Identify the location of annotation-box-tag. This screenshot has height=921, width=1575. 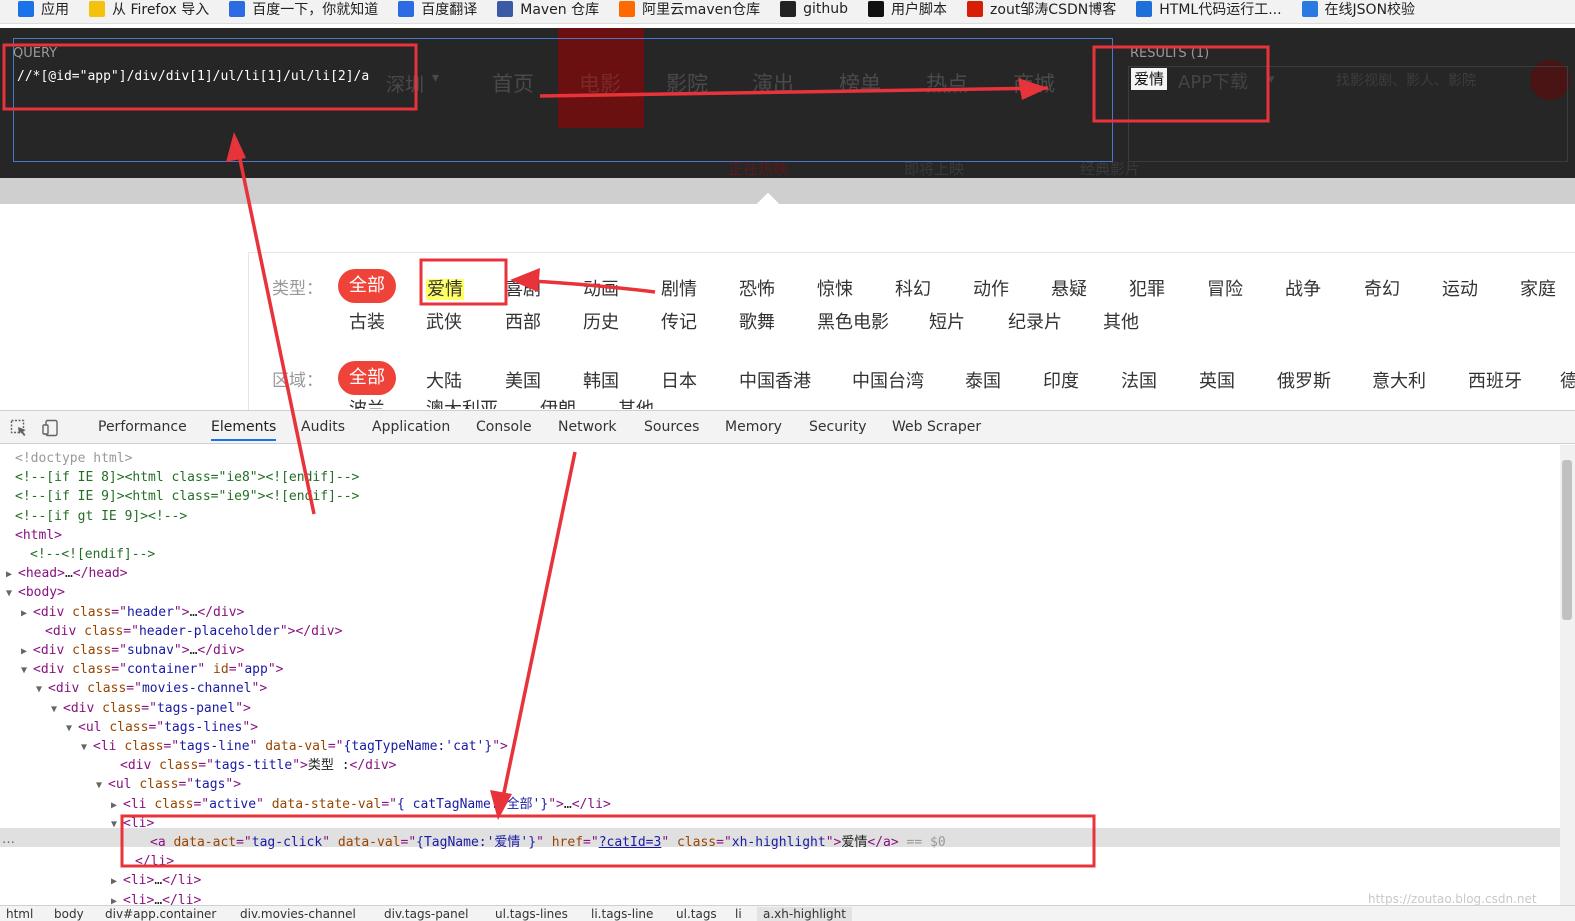
(463, 282).